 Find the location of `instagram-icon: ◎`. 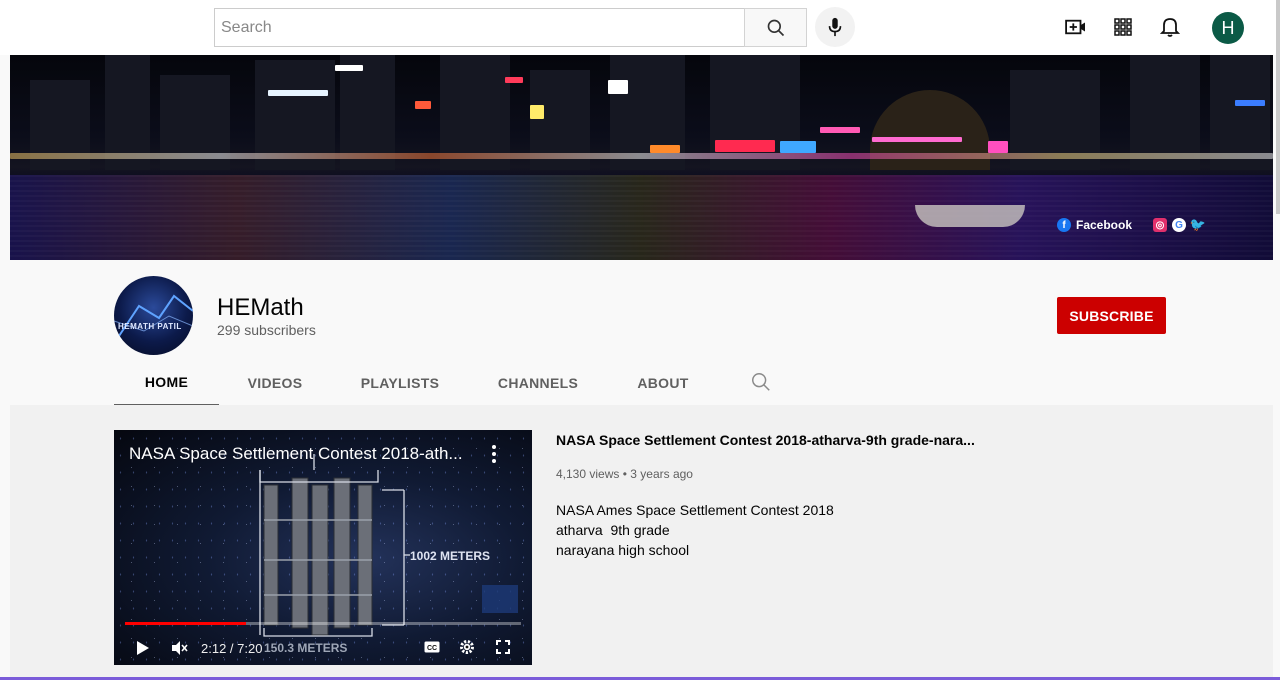

instagram-icon: ◎ is located at coordinates (1160, 225).